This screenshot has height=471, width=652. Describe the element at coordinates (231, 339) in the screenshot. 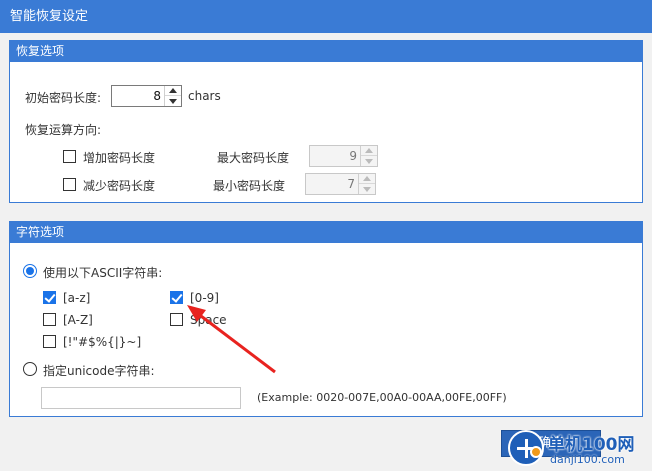

I see `annotation-arrow-icon` at that location.